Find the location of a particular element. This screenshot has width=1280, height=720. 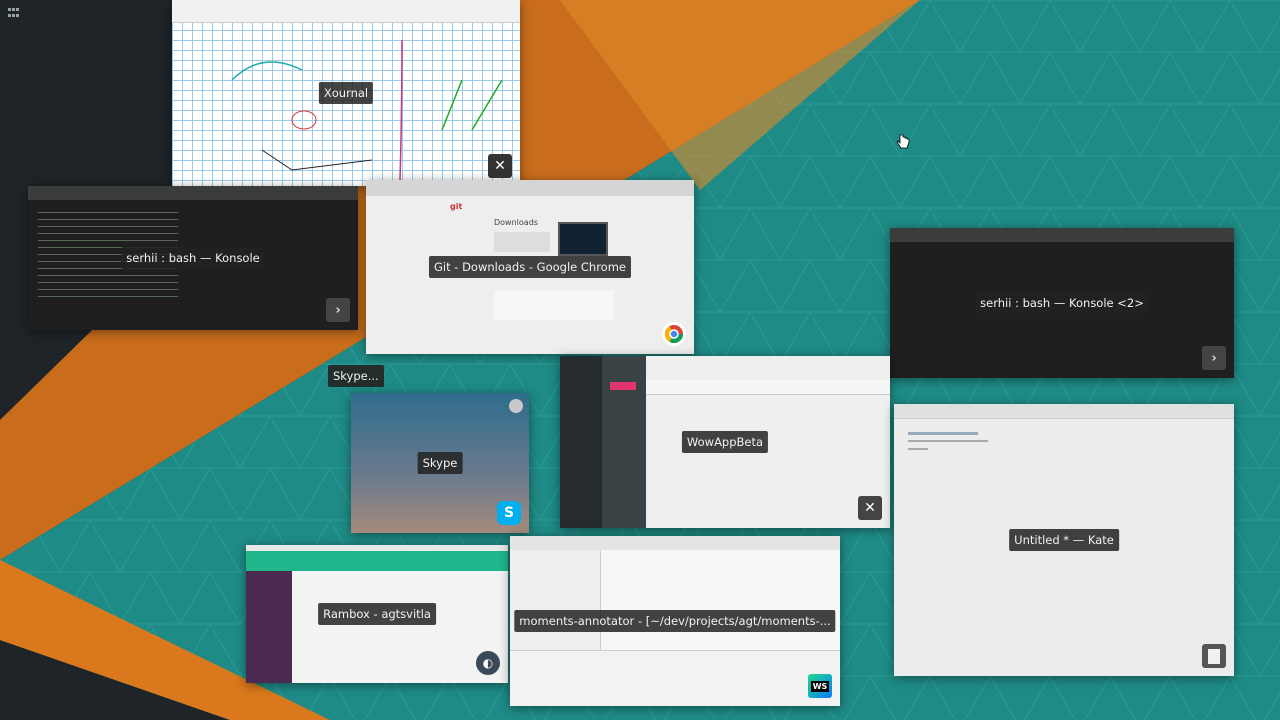

window-title: serhii : bash — Konsole is located at coordinates (193, 258).